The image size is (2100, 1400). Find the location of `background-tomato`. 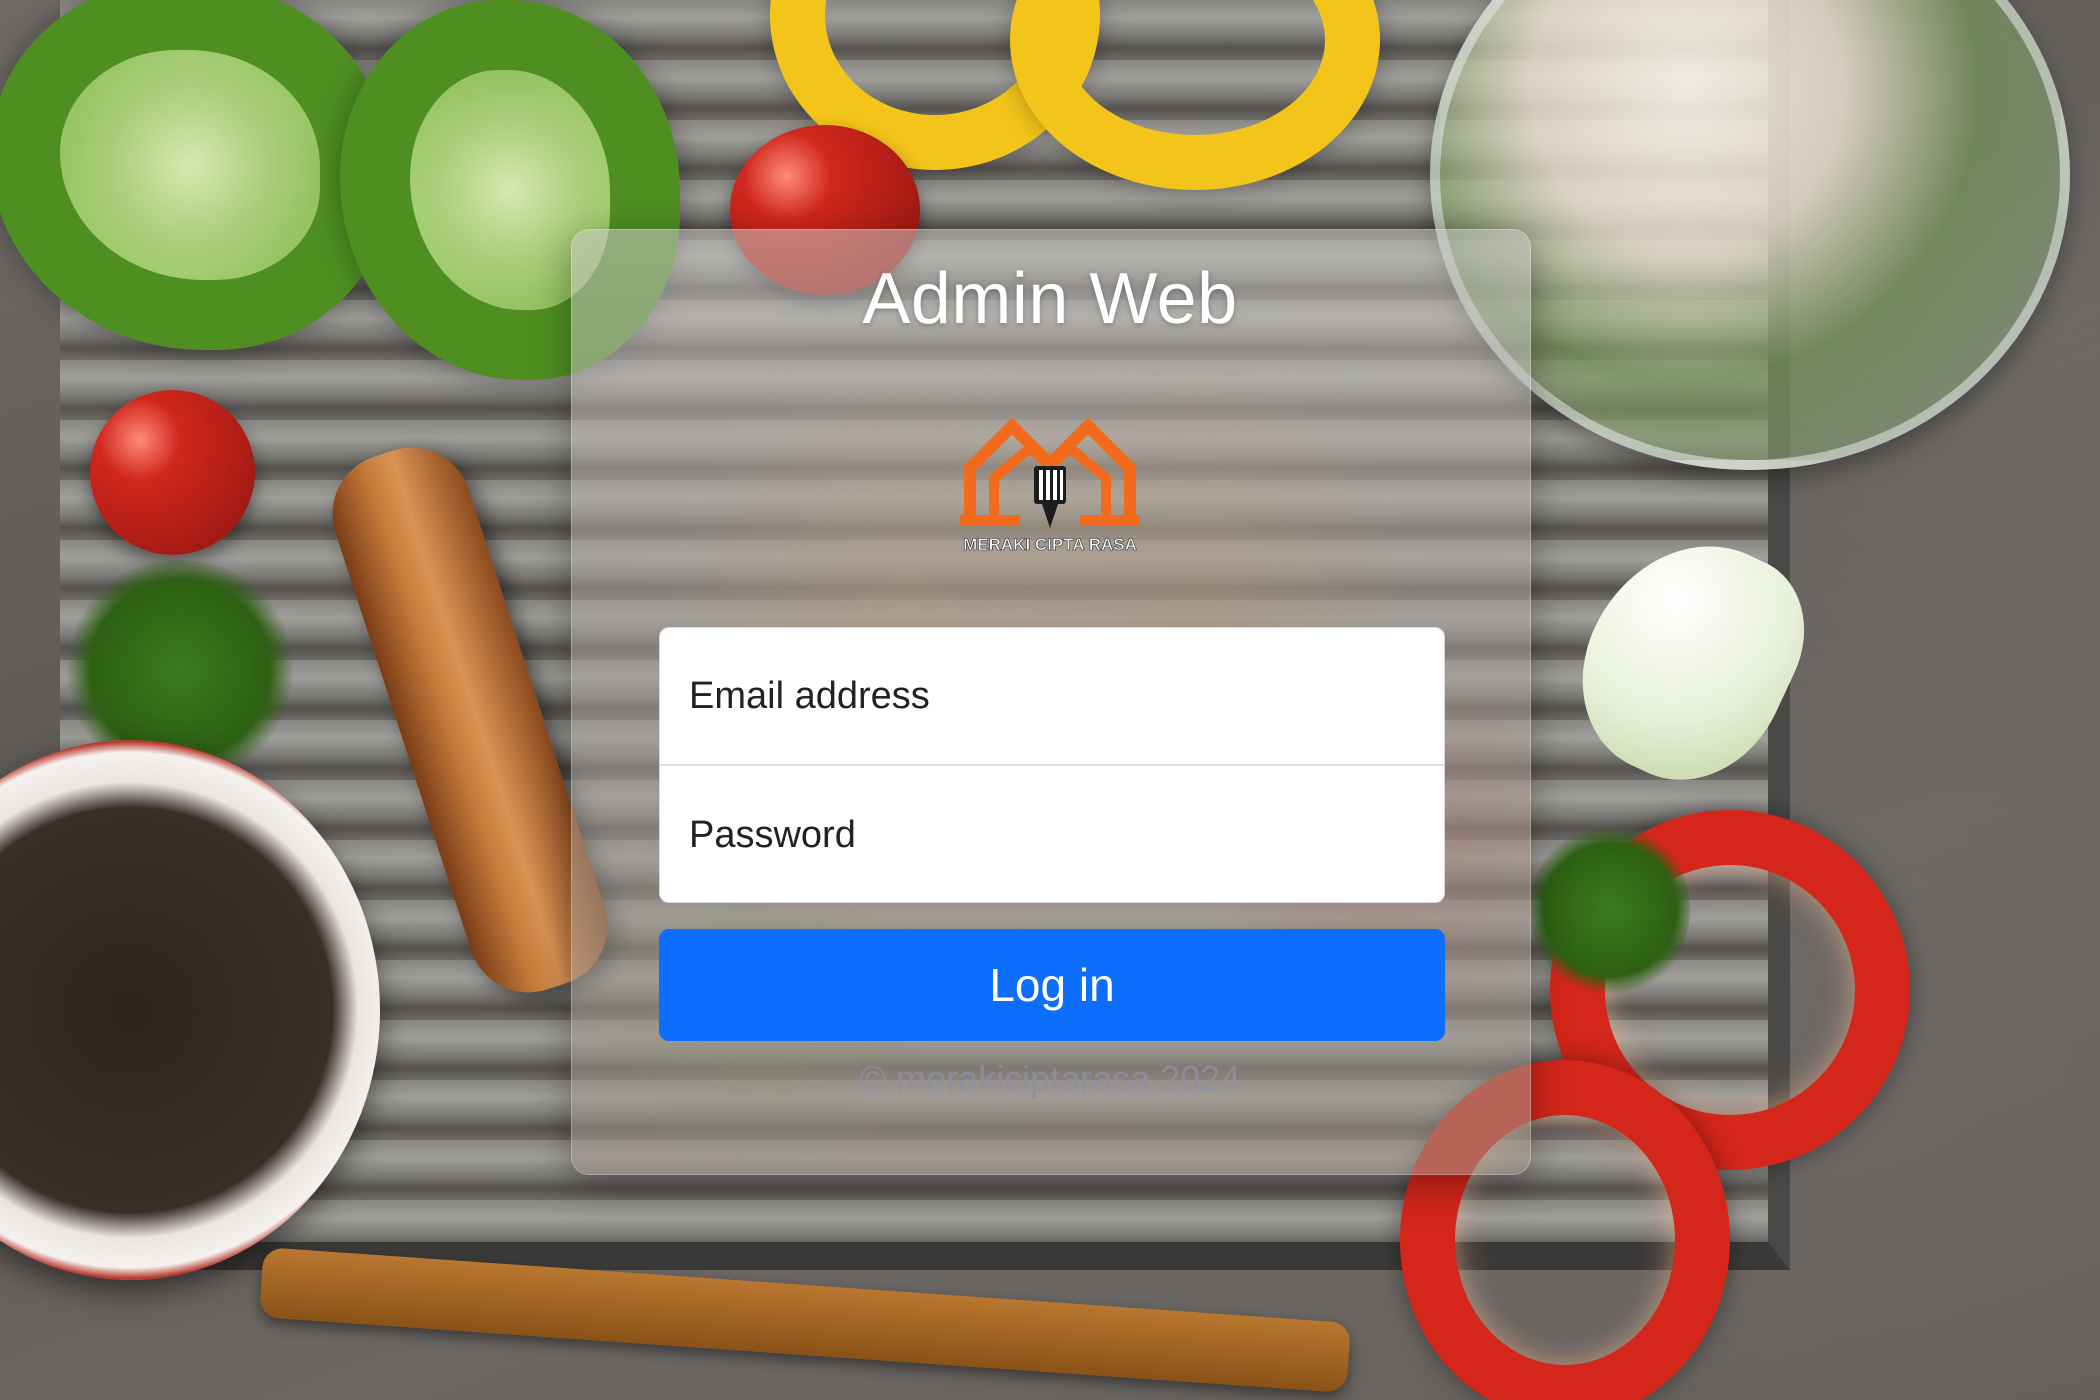

background-tomato is located at coordinates (172, 472).